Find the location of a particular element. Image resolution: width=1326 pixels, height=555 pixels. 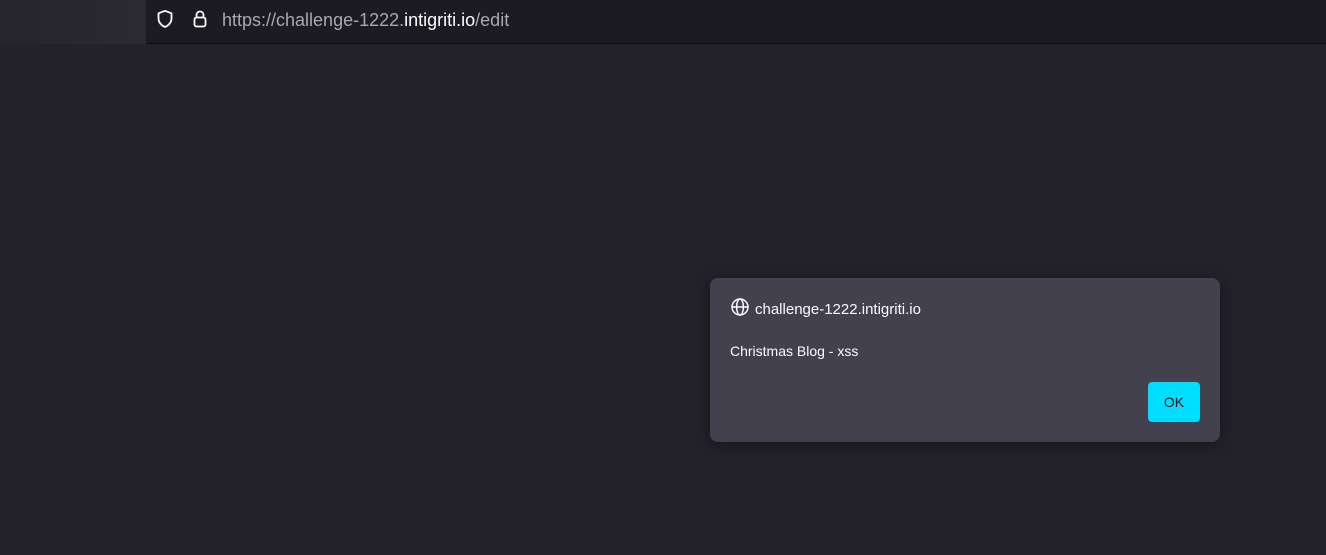

dialog-header: challenge-1222.intigriti.io is located at coordinates (825, 309).